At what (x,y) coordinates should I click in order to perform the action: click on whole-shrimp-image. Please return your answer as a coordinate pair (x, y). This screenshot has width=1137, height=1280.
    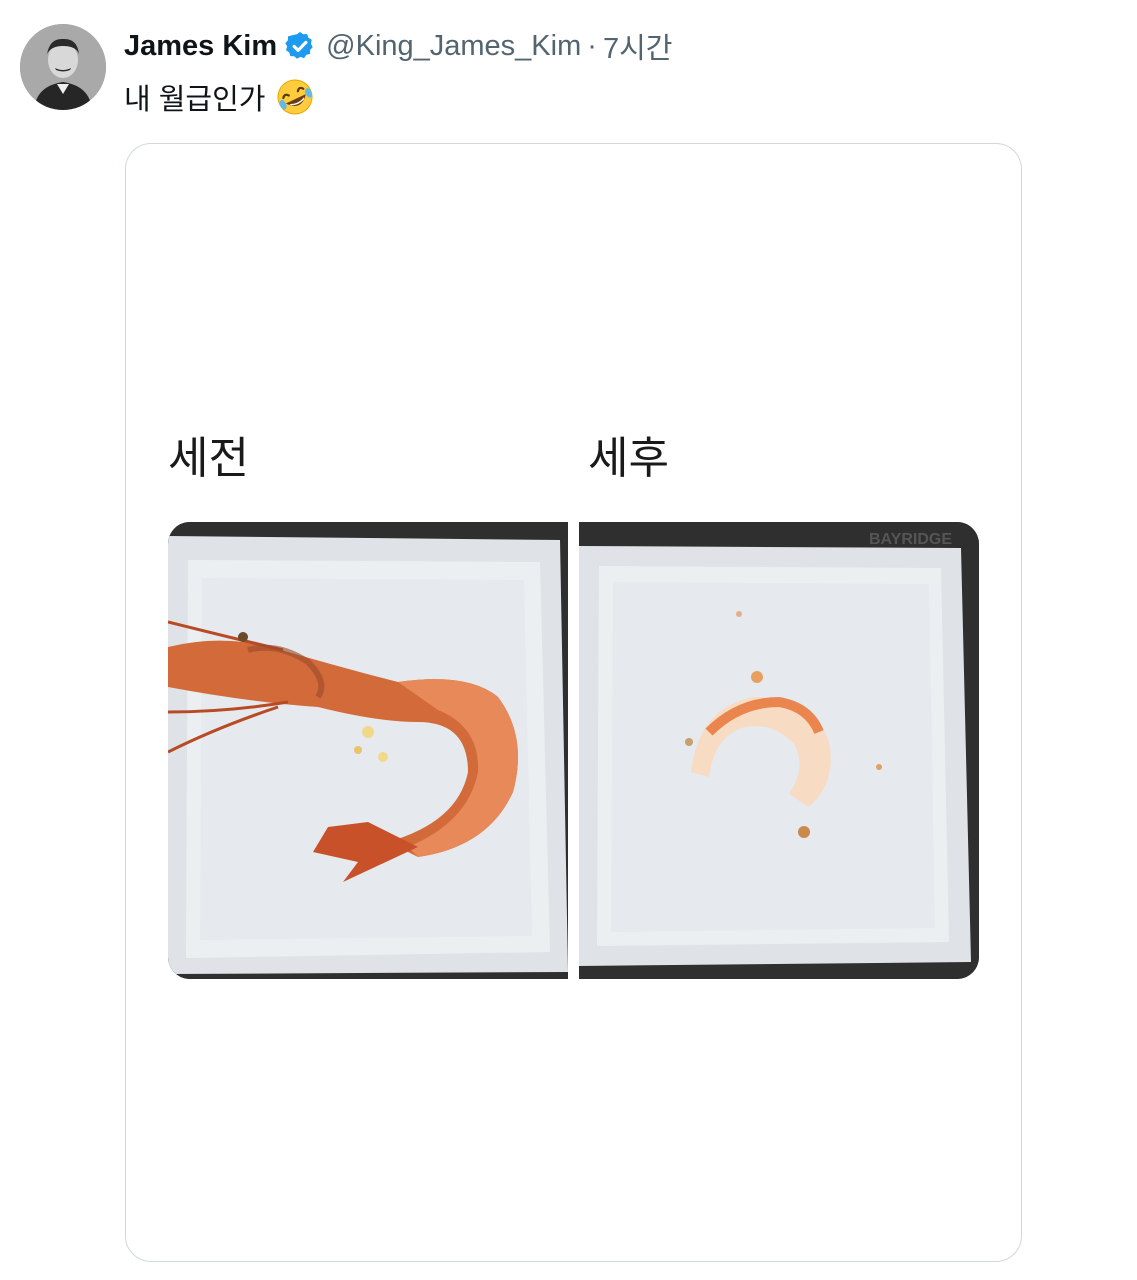
    Looking at the image, I should click on (368, 750).